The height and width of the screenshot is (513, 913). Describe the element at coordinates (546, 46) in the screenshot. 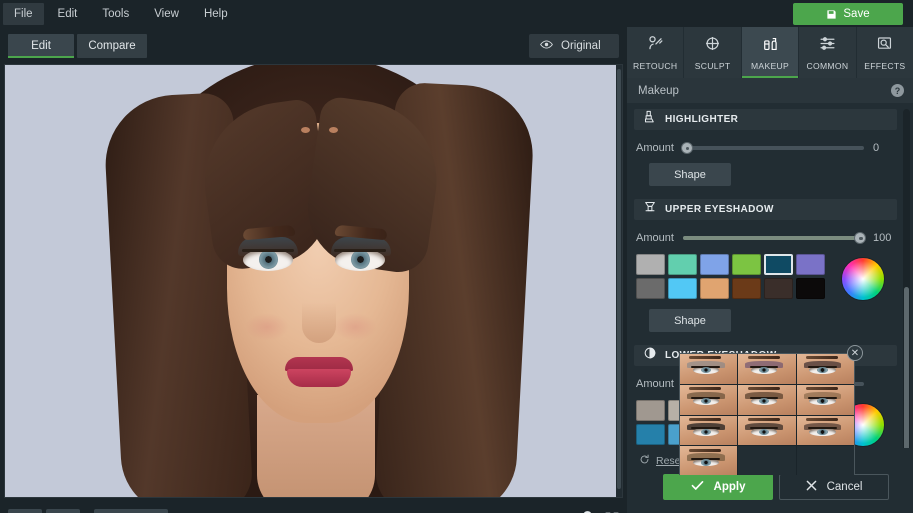

I see `eye-icon` at that location.